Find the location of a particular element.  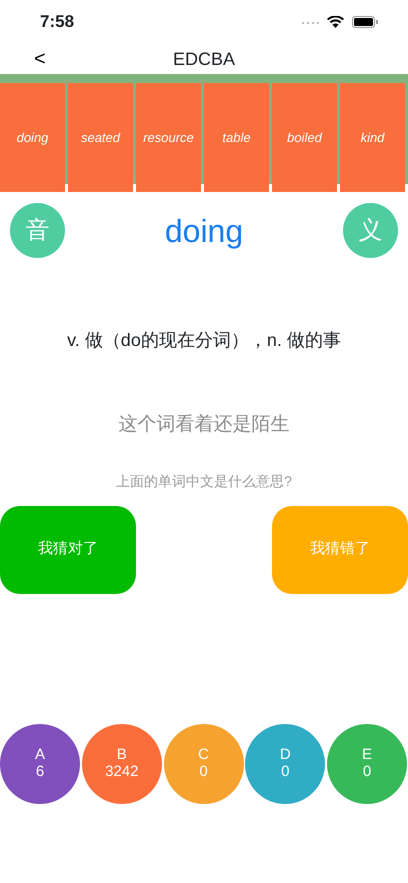

signal-icon is located at coordinates (310, 22).